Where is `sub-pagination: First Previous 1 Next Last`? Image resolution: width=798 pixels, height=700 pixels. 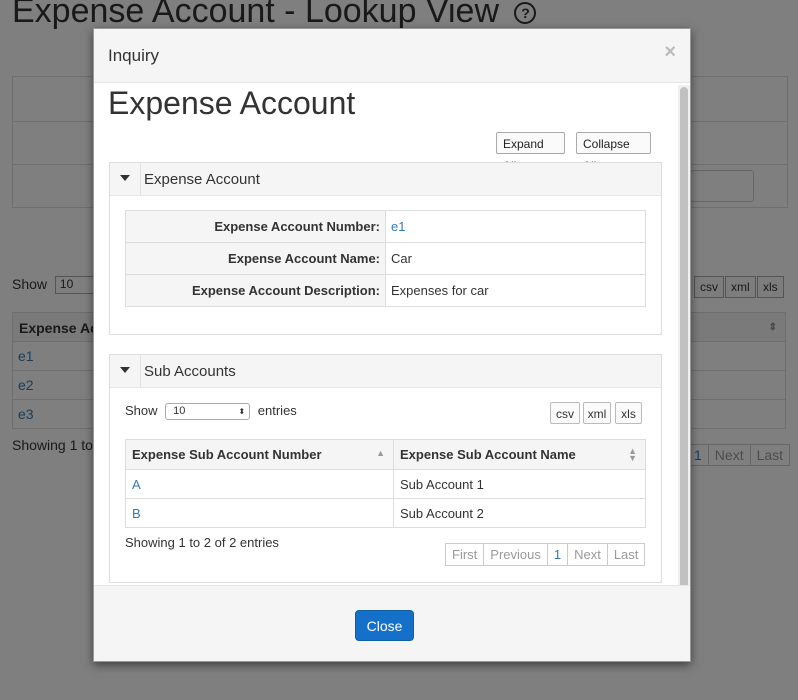 sub-pagination: First Previous 1 Next Last is located at coordinates (545, 554).